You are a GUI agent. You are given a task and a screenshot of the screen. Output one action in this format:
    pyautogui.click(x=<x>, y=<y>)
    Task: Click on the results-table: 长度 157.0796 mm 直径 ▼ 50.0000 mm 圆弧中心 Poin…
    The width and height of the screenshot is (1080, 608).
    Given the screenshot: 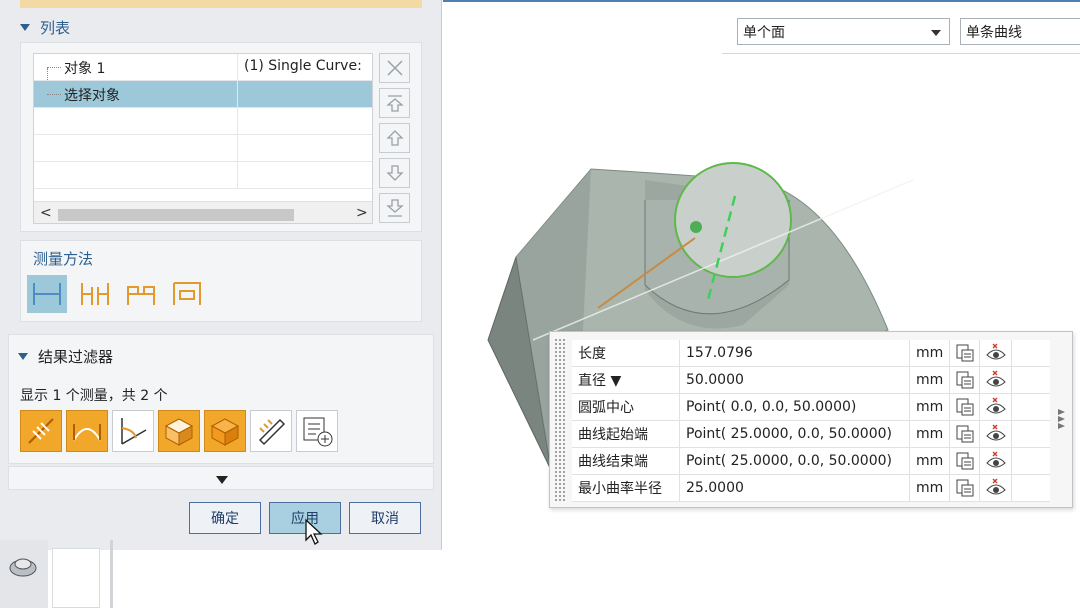 What is the action you would take?
    pyautogui.click(x=811, y=421)
    